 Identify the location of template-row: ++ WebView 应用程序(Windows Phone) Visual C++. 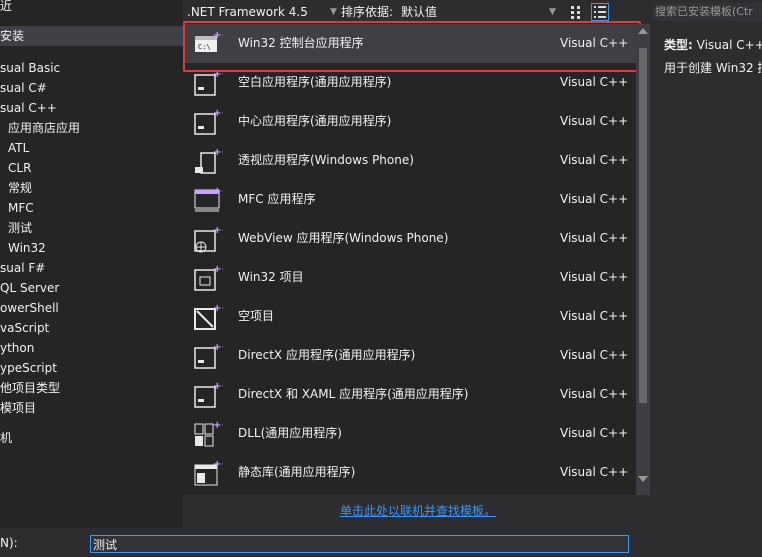
(409, 238).